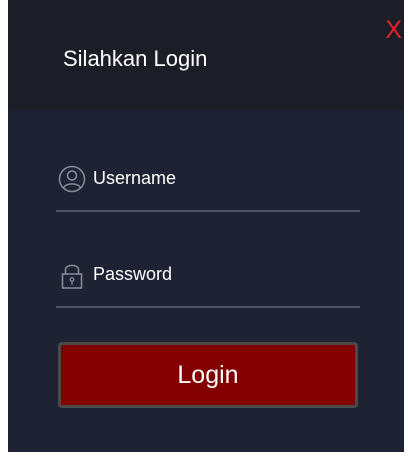 This screenshot has width=408, height=461. Describe the element at coordinates (135, 178) in the screenshot. I see `username-placeholder: Username` at that location.